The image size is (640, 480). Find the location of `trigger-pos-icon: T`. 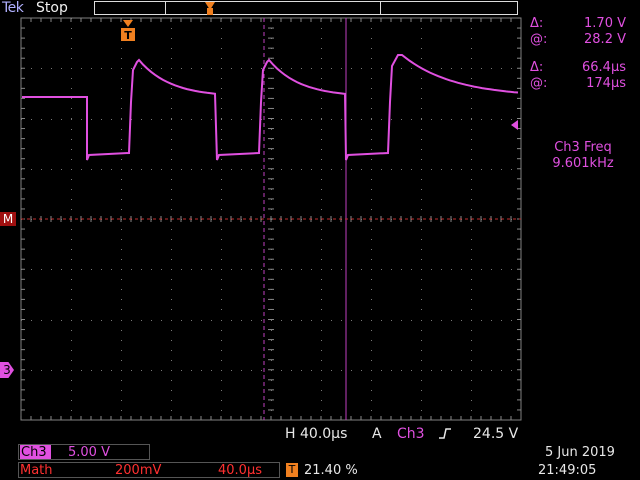

trigger-pos-icon: T is located at coordinates (292, 470).